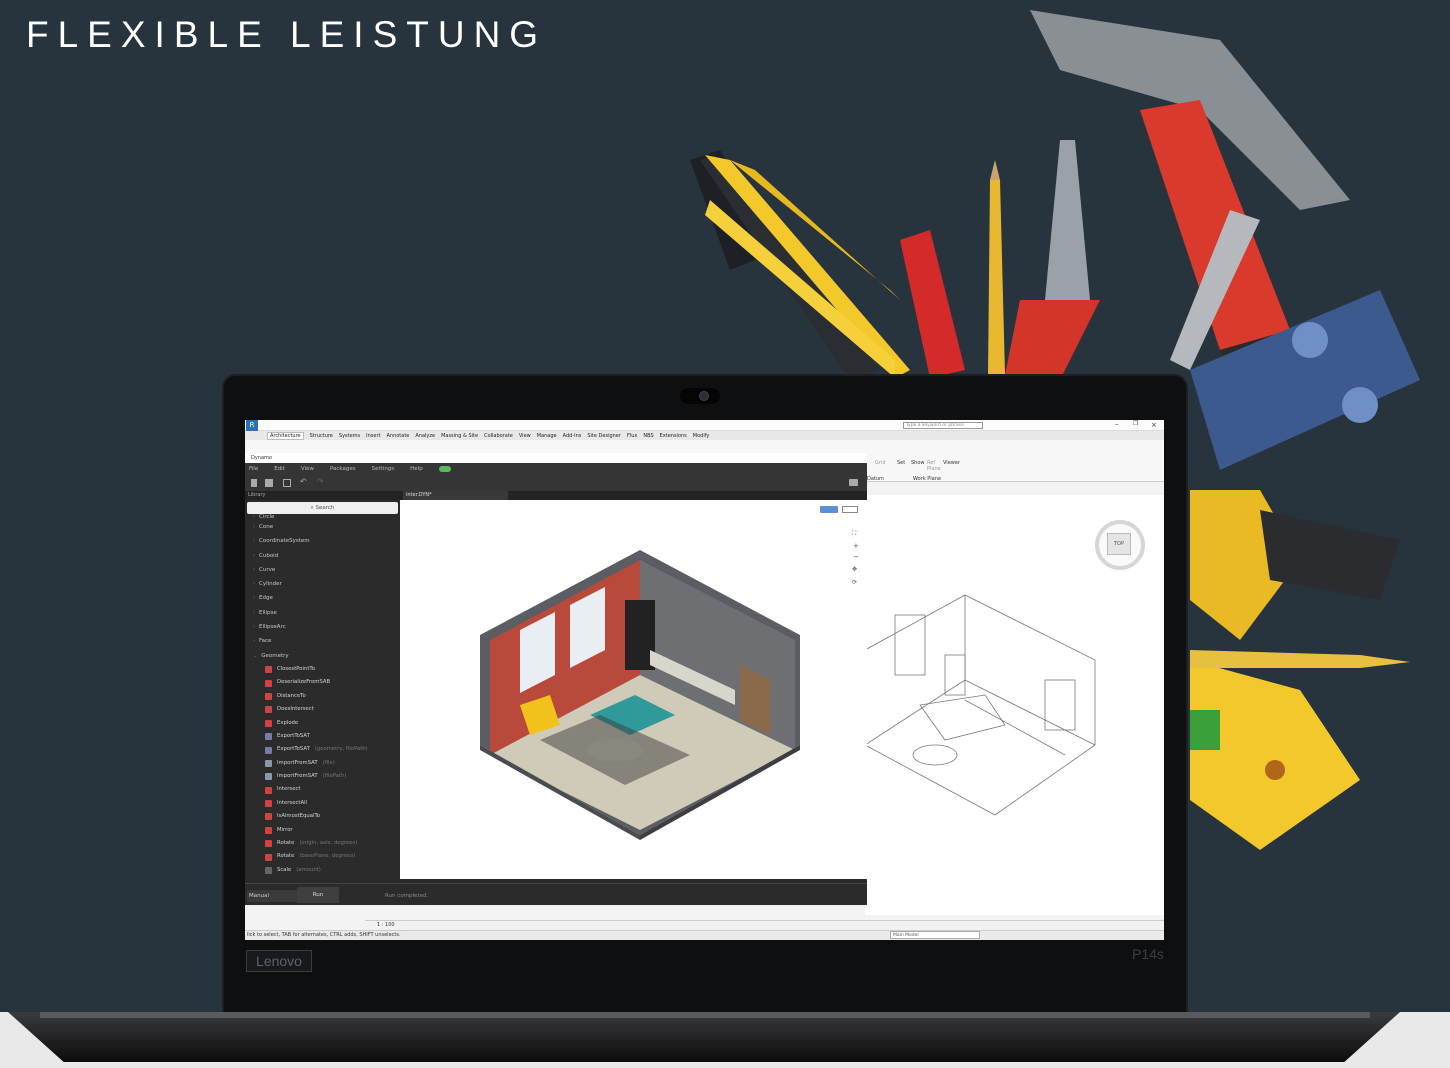  What do you see at coordinates (322, 803) in the screenshot?
I see `library-node: IntersectAll` at bounding box center [322, 803].